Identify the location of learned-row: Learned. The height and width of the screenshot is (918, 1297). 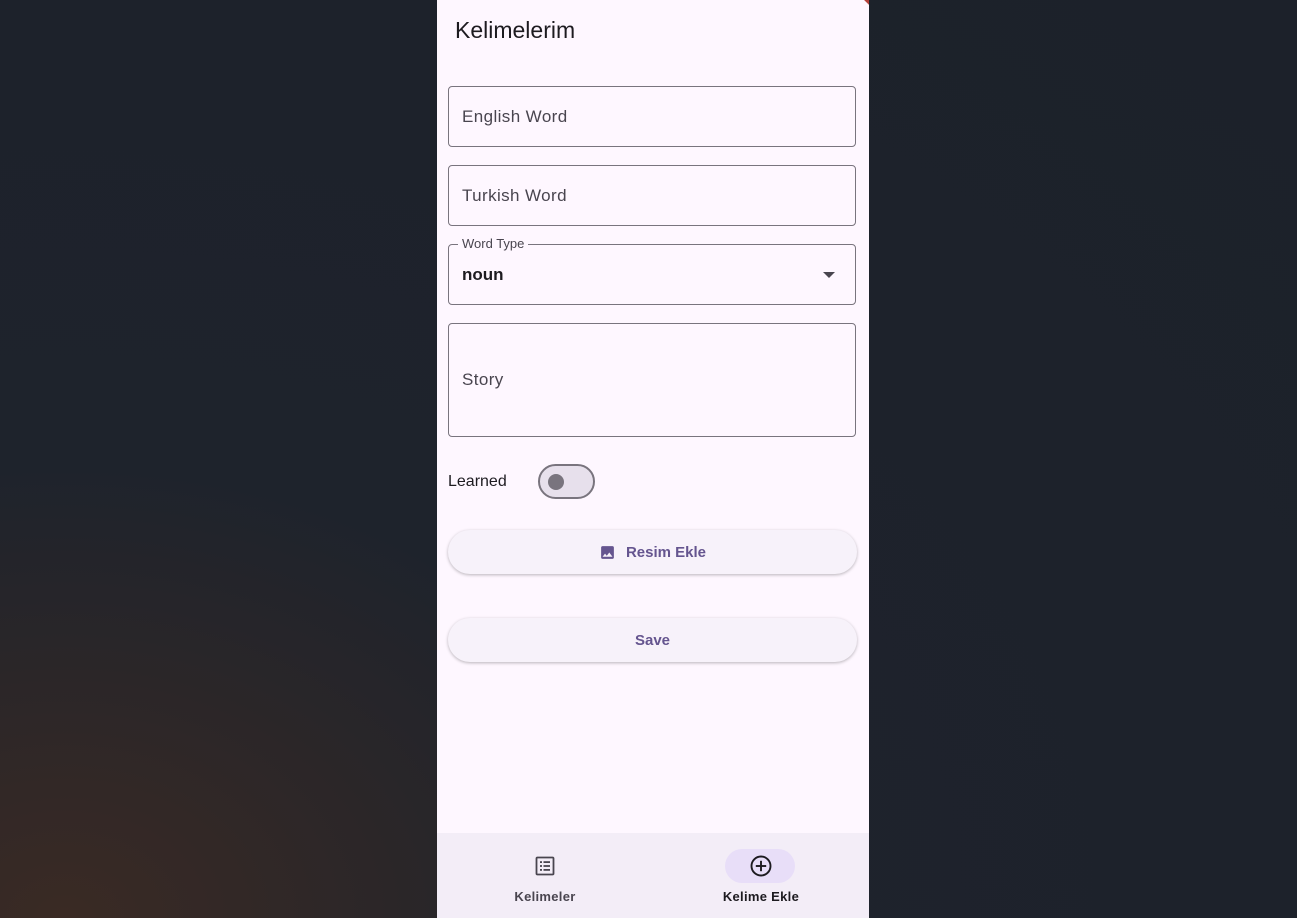
(548, 481).